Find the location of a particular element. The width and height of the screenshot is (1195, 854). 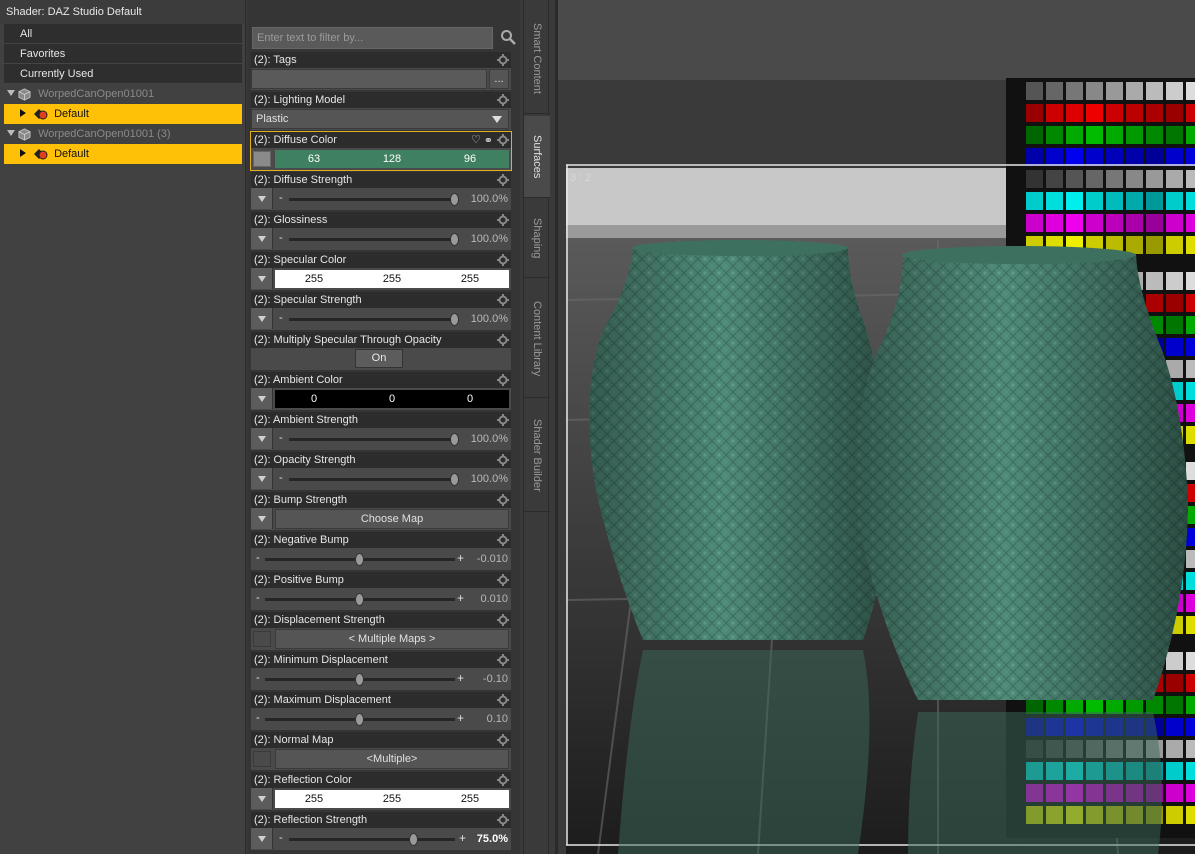

category-currently-used: Currently Used is located at coordinates (123, 74).